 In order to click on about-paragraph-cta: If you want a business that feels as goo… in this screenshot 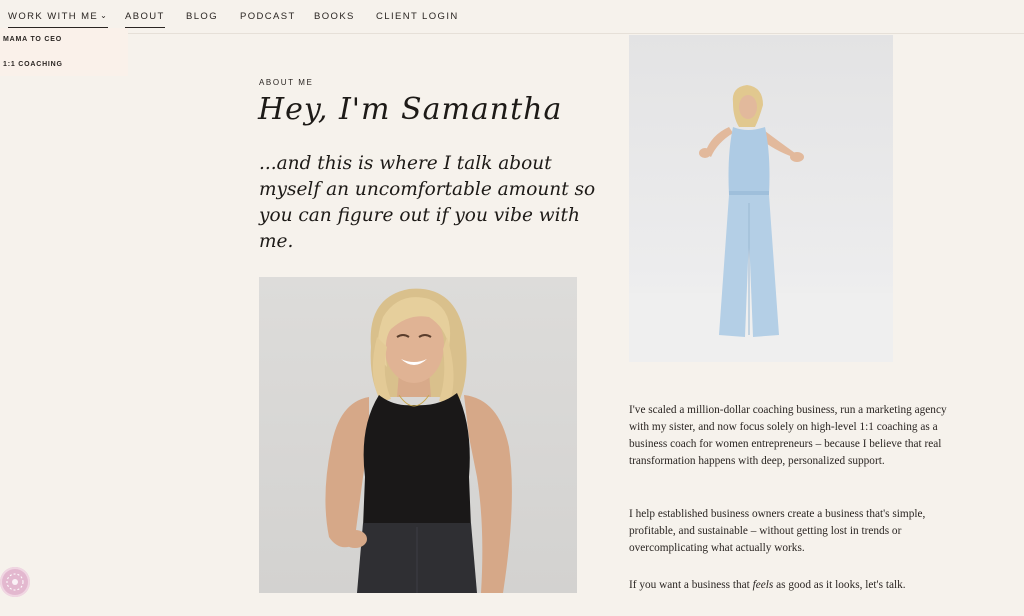, I will do `click(789, 585)`.